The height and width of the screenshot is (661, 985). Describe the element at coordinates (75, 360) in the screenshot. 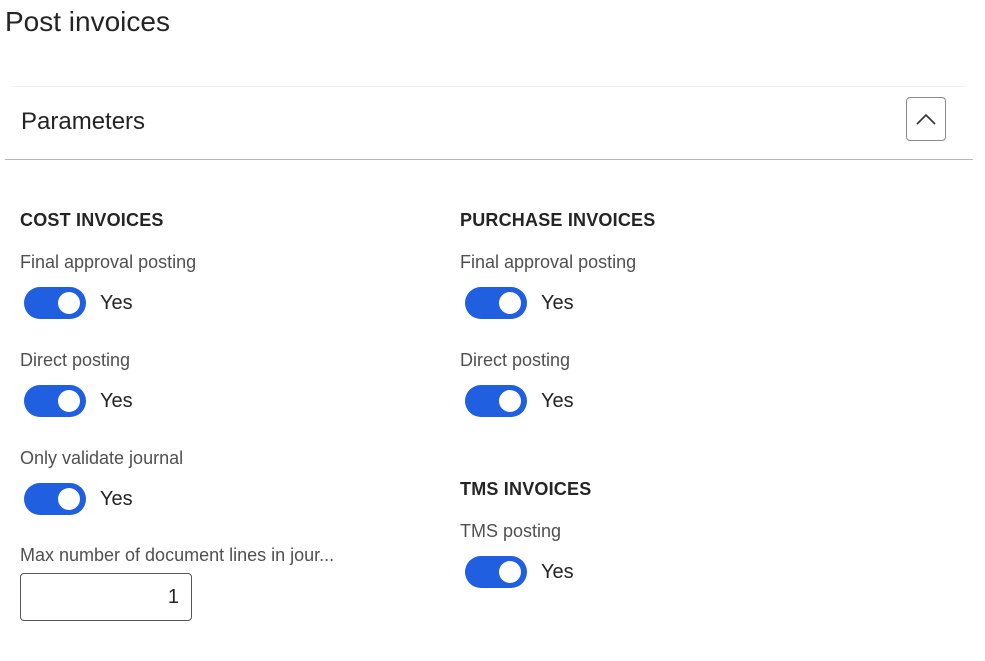

I see `cost-direct-posting-label: Direct posting` at that location.